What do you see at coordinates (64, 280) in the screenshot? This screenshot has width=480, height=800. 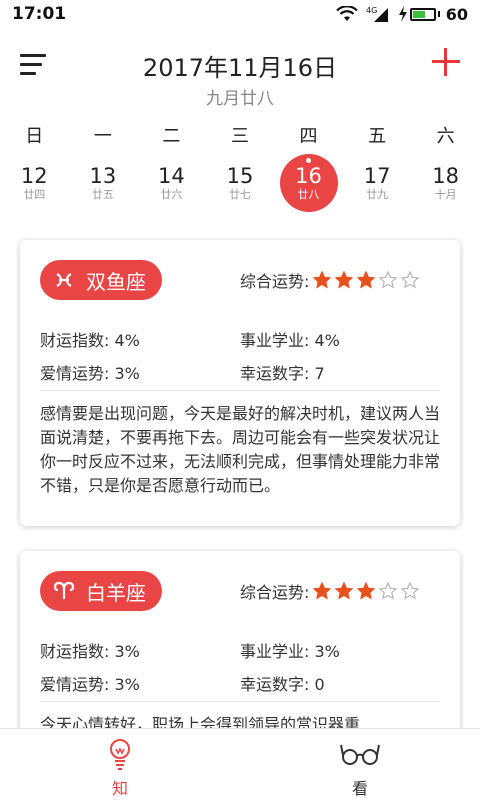 I see `pisces-icon` at bounding box center [64, 280].